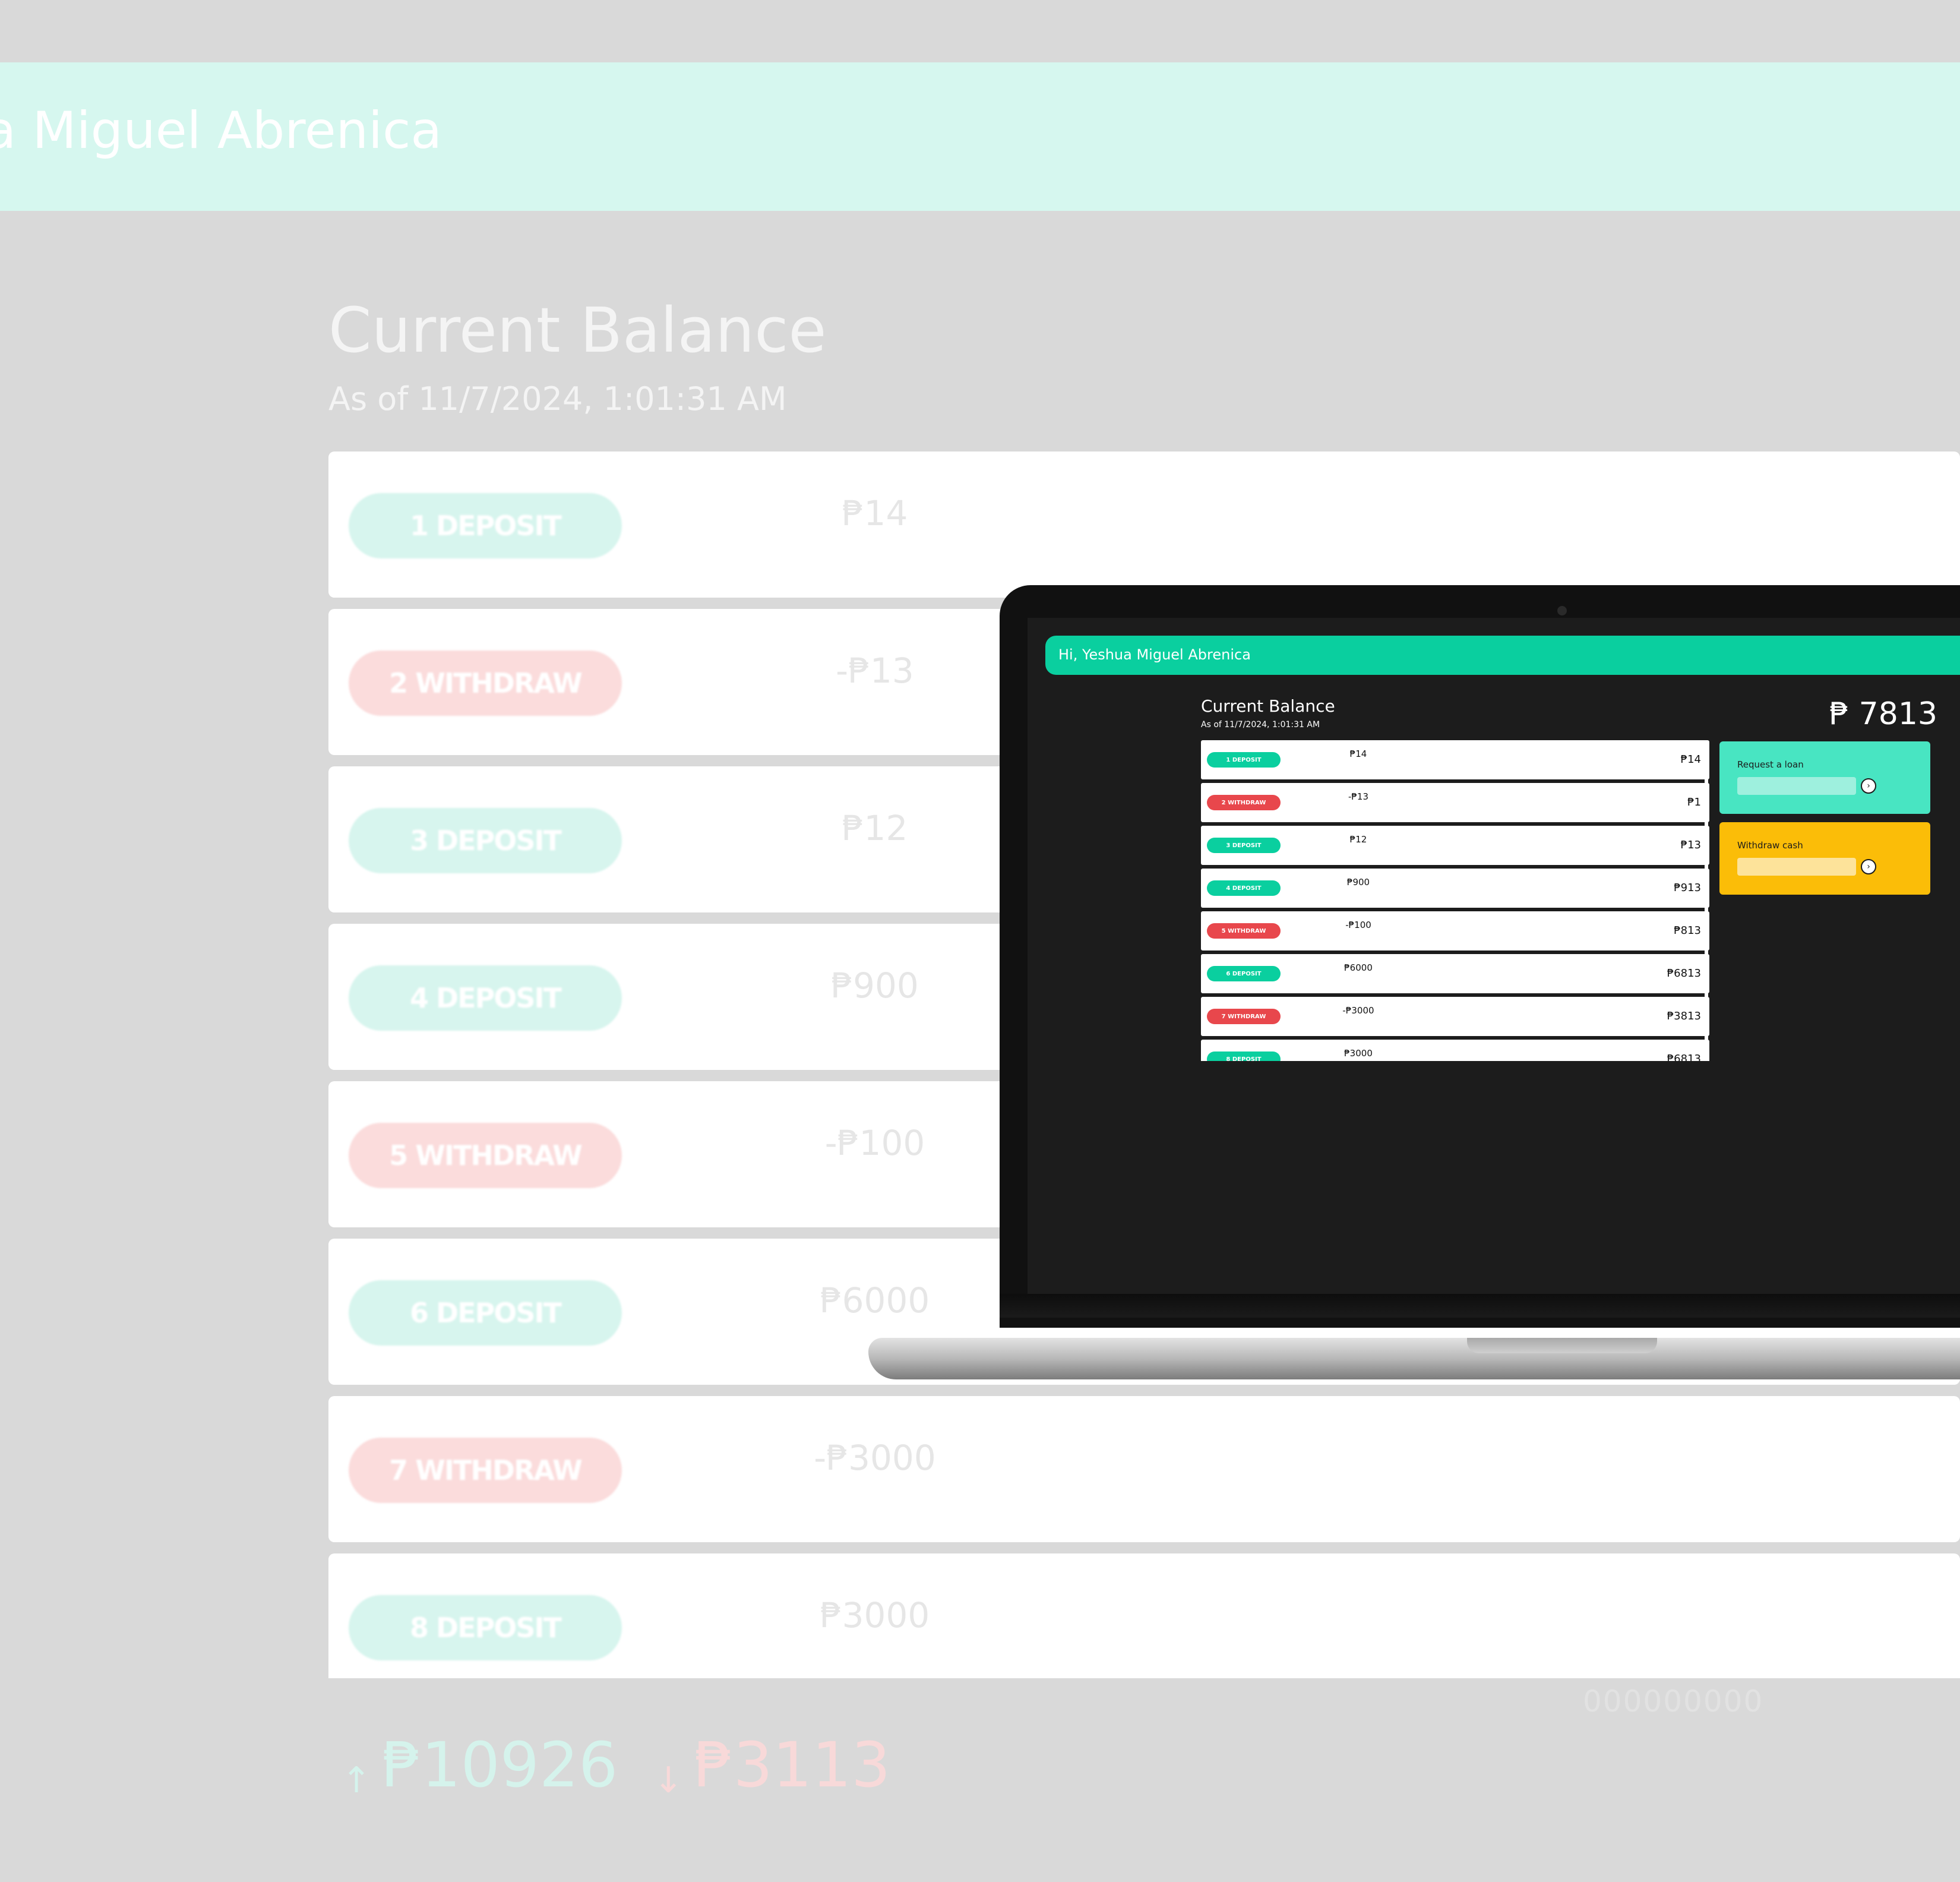 The image size is (1960, 1882). I want to click on table-row: 5 WITHDRAW -₱100 ₱813, so click(1455, 931).